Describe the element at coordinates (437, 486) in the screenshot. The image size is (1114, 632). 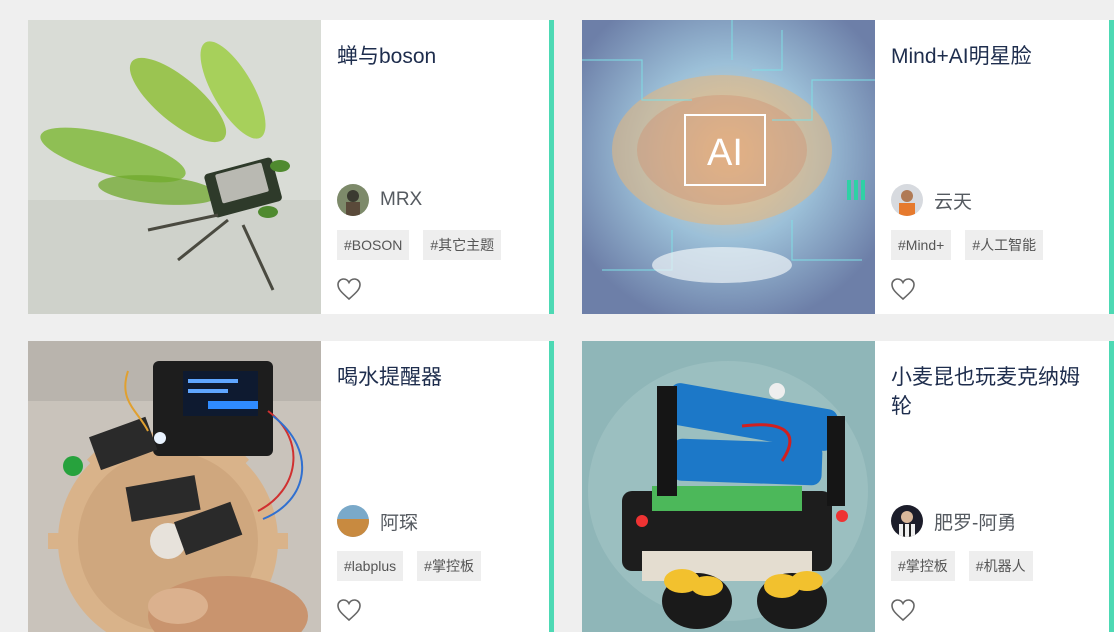
I see `card-info: 喝水提醒器 阿琛 #labplus #掌控板` at that location.